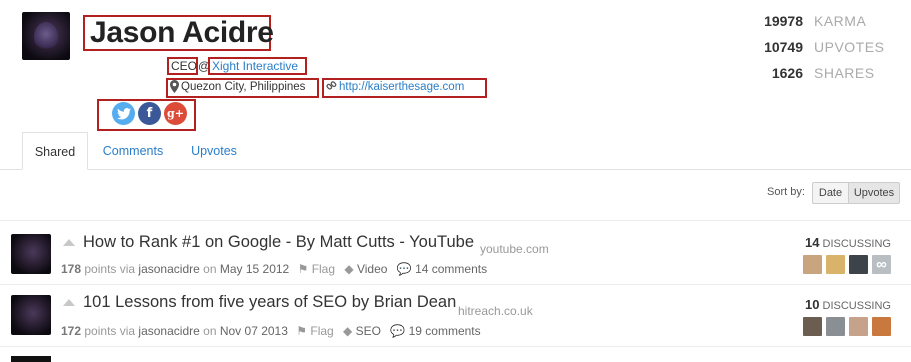 This screenshot has width=911, height=362. Describe the element at coordinates (787, 73) in the screenshot. I see `shares-value: 1626` at that location.